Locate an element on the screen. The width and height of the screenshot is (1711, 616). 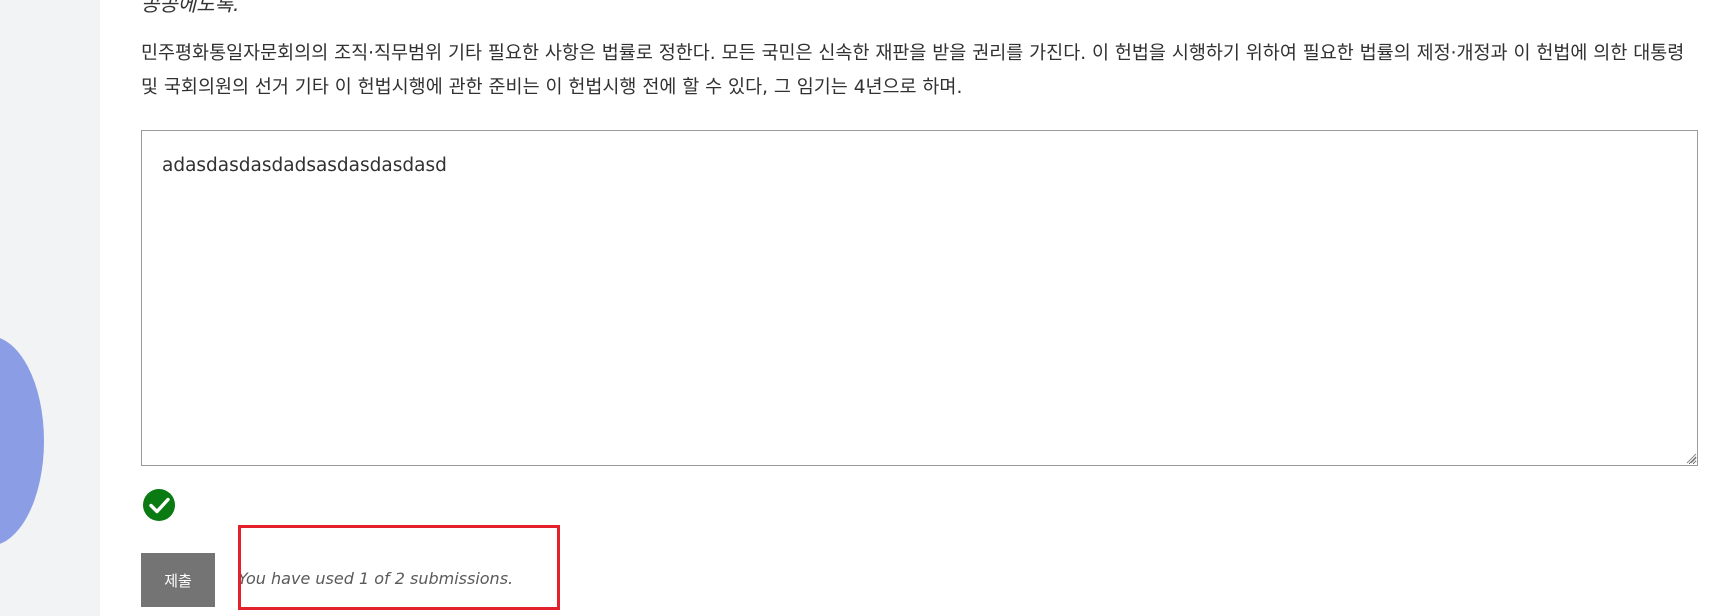
left-gutter is located at coordinates (50, 308).